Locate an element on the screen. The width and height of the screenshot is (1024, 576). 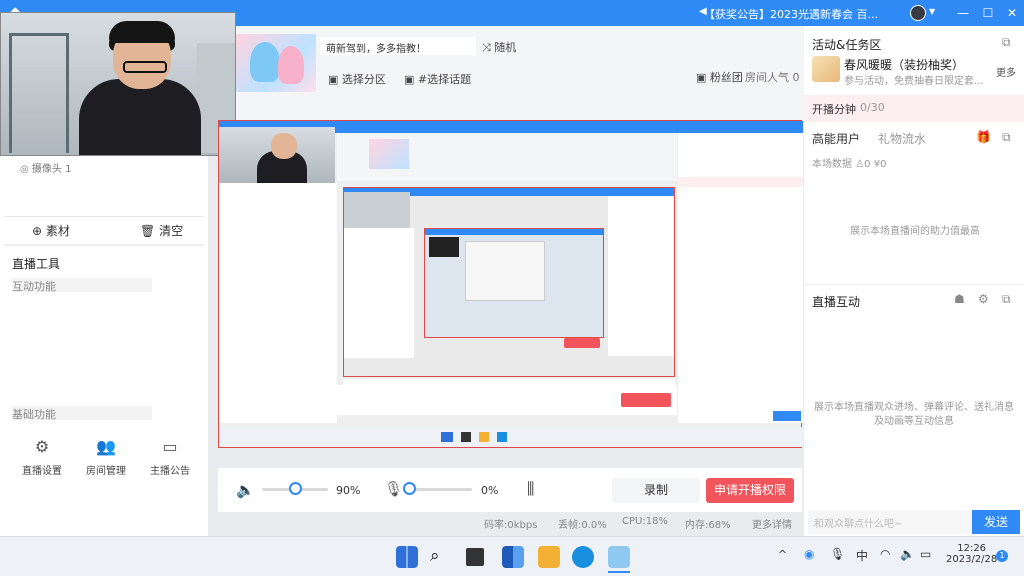
user-avatar is located at coordinates (918, 13).